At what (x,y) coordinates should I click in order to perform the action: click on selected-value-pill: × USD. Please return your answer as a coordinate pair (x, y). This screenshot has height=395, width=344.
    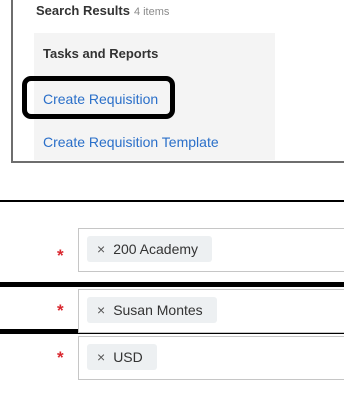
    Looking at the image, I should click on (122, 357).